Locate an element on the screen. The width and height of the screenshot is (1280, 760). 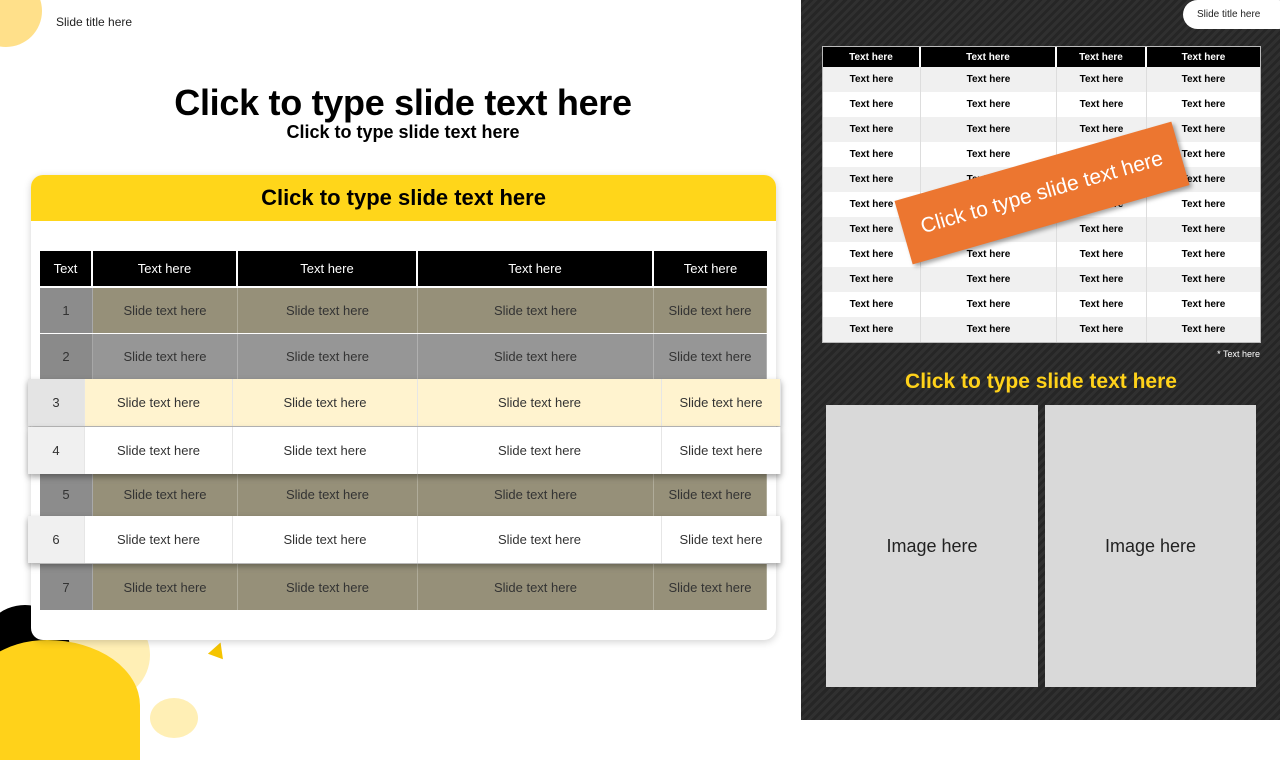
row-number: 2 is located at coordinates (66, 356).